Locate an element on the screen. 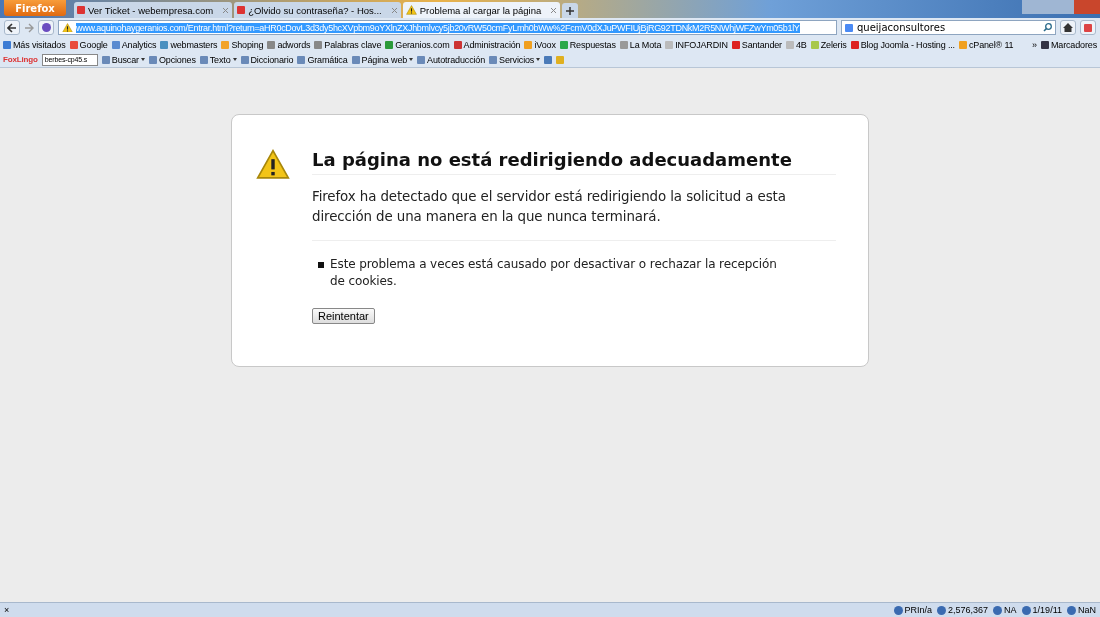 The image size is (1100, 617). bookmark-item: cPanel® 11 is located at coordinates (986, 44).